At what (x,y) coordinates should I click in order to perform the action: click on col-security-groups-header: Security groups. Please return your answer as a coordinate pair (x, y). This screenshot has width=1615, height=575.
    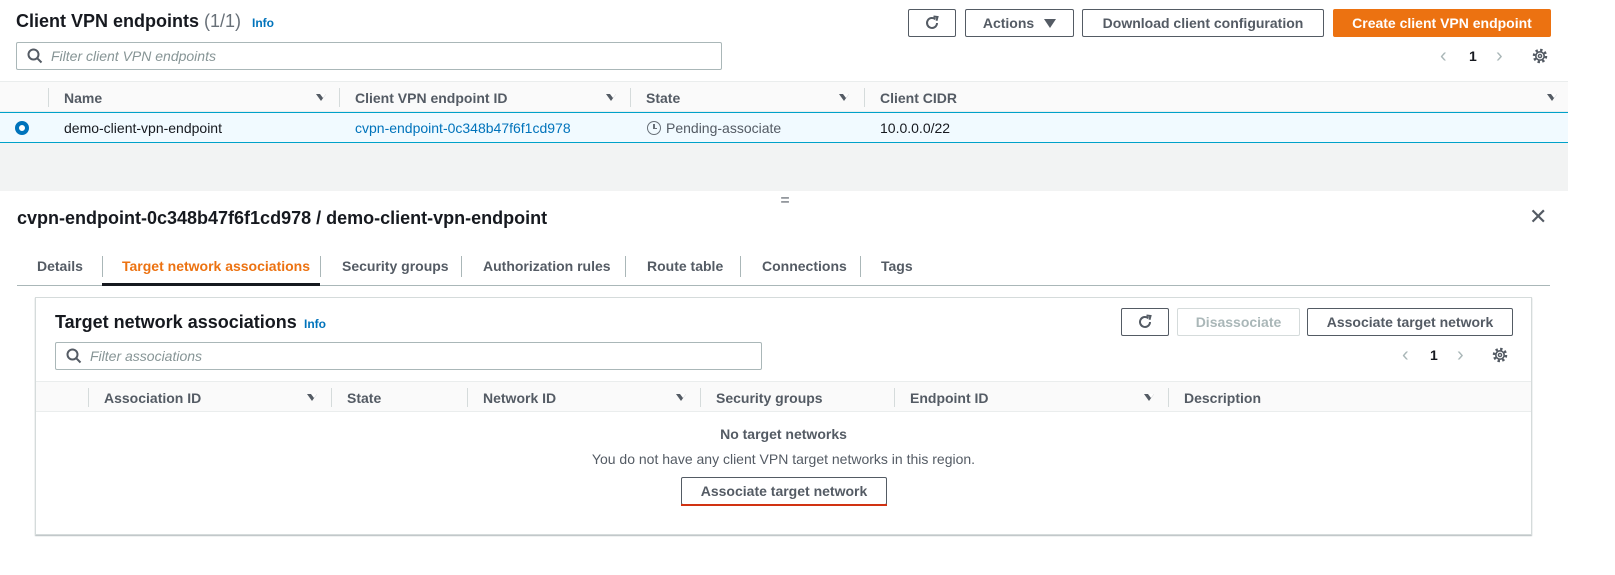
    Looking at the image, I should click on (769, 398).